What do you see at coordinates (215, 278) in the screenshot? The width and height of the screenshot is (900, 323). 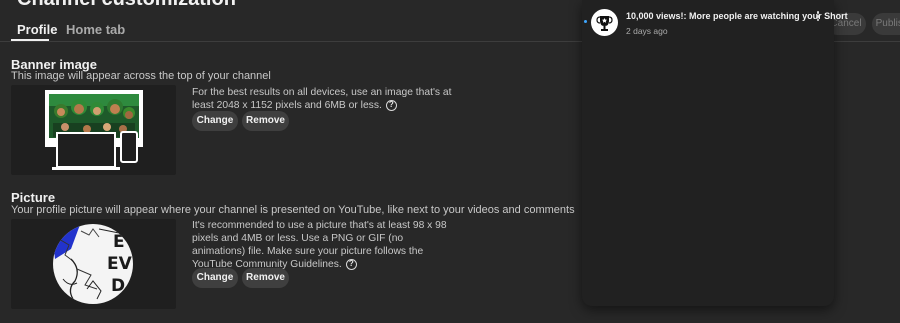 I see `picture-change-button: Change` at bounding box center [215, 278].